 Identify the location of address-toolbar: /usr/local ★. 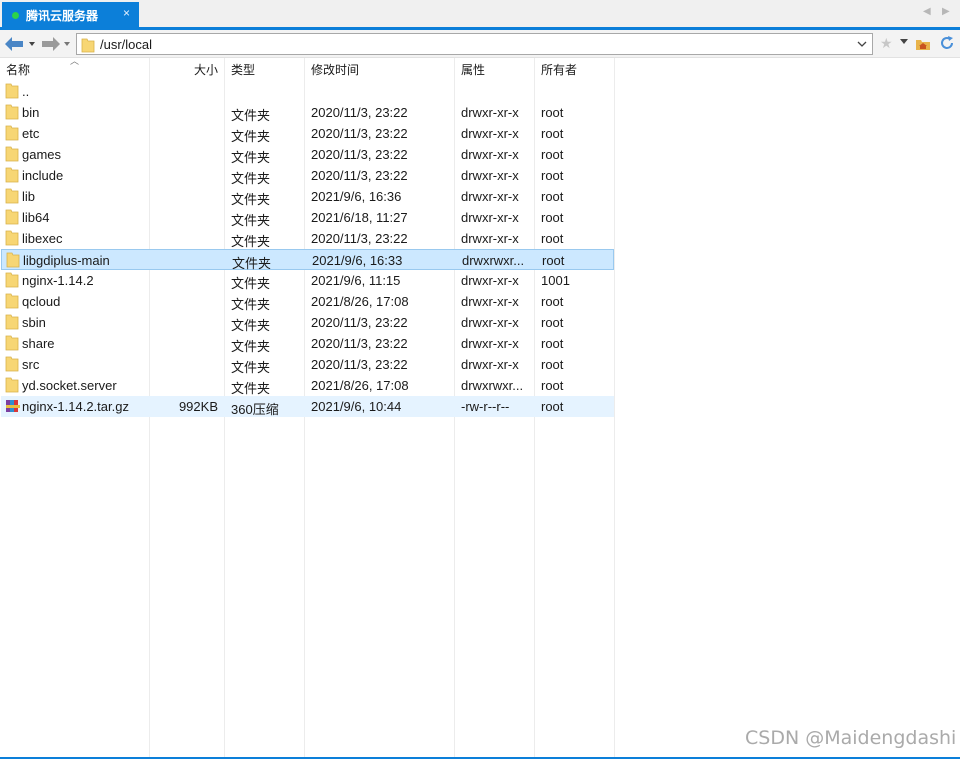
(480, 44).